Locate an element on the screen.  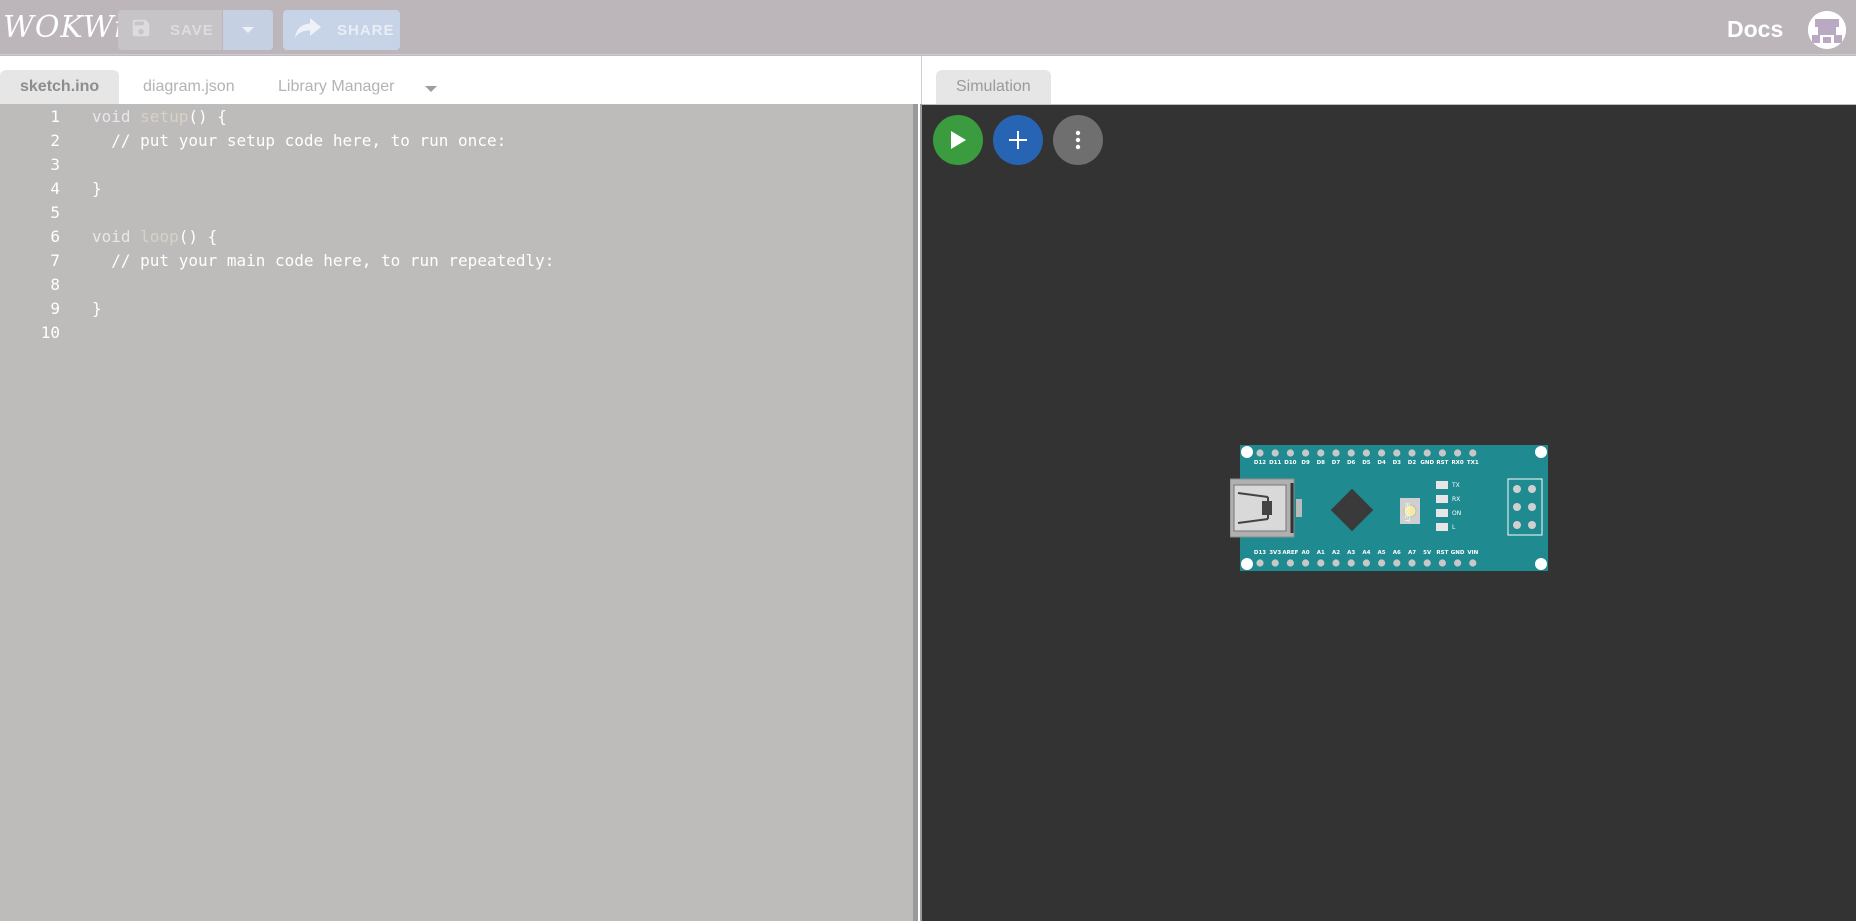
pin-a7 is located at coordinates (1412, 563).